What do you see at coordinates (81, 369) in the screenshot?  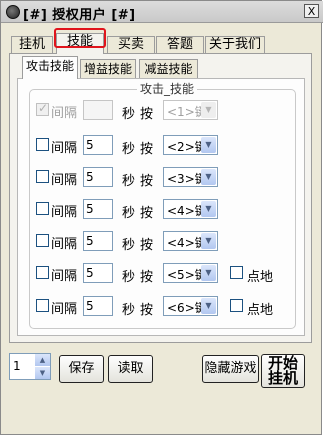 I see `save-button: 保存` at bounding box center [81, 369].